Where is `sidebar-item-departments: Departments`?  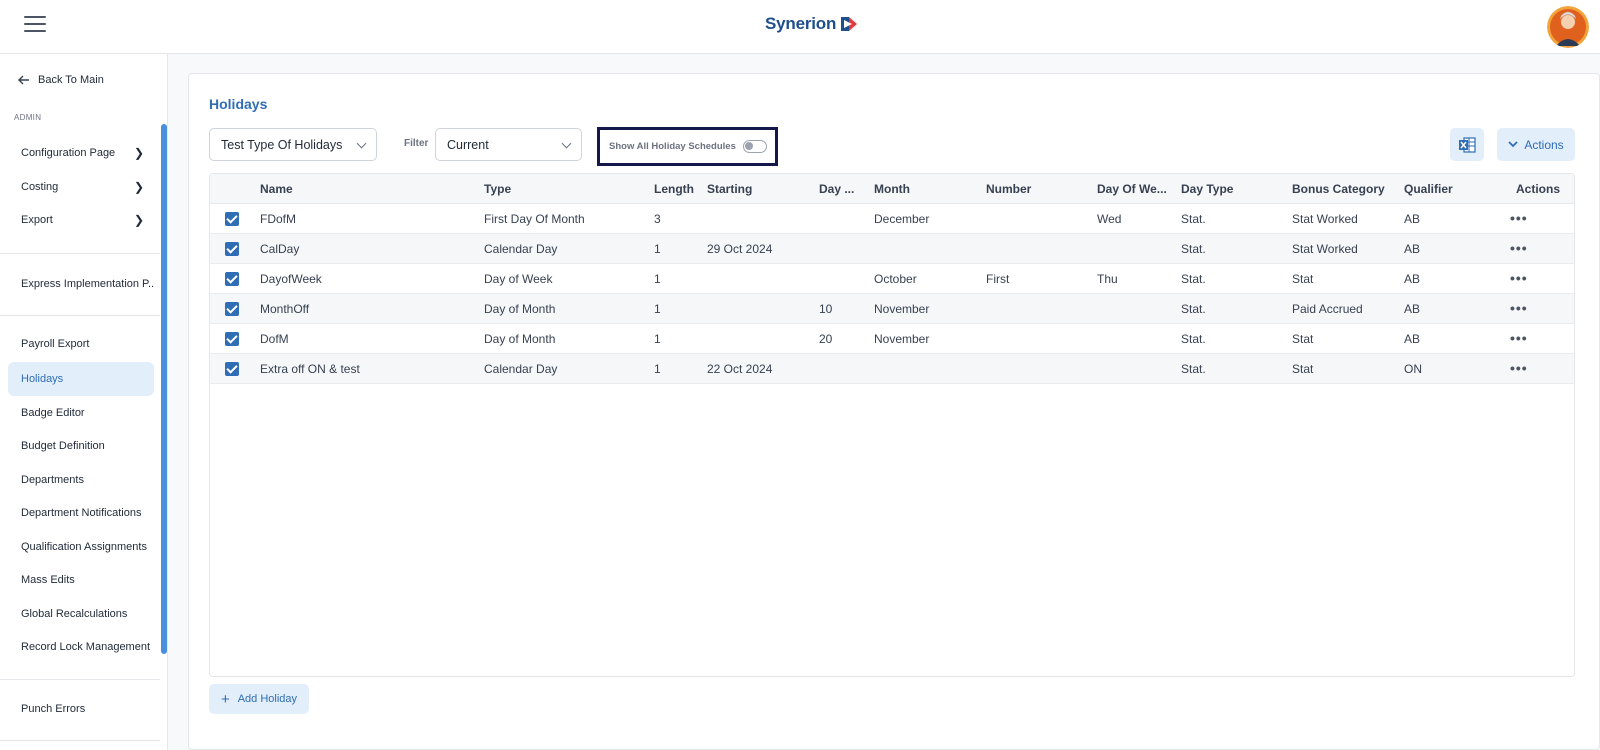
sidebar-item-departments: Departments is located at coordinates (81, 480).